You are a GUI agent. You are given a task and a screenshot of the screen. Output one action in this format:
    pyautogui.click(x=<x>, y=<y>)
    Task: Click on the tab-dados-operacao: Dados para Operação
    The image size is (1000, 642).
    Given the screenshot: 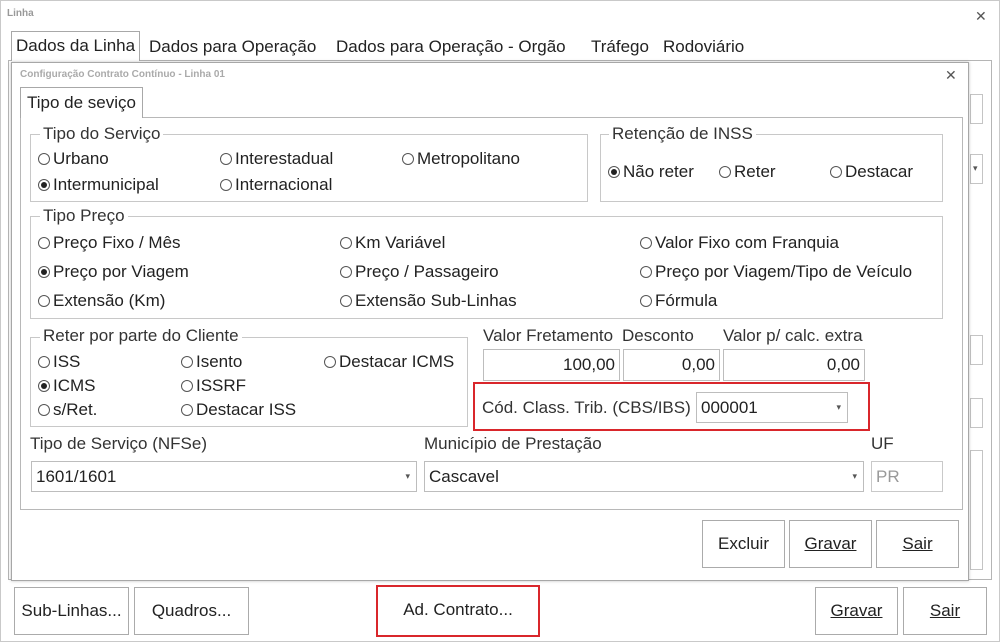 What is the action you would take?
    pyautogui.click(x=232, y=47)
    